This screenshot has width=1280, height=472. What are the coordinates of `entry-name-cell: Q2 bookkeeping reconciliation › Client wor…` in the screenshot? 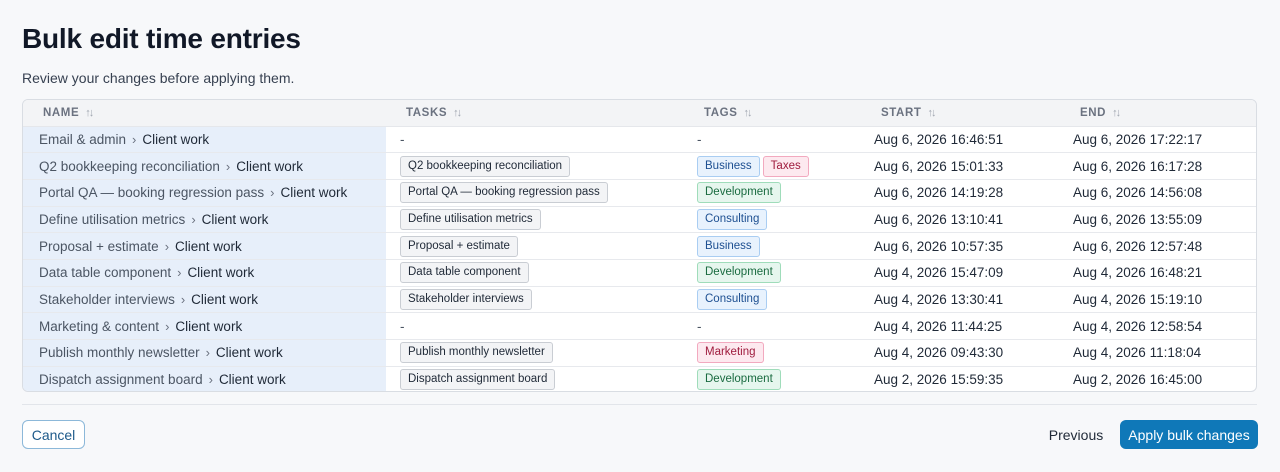 It's located at (204, 166).